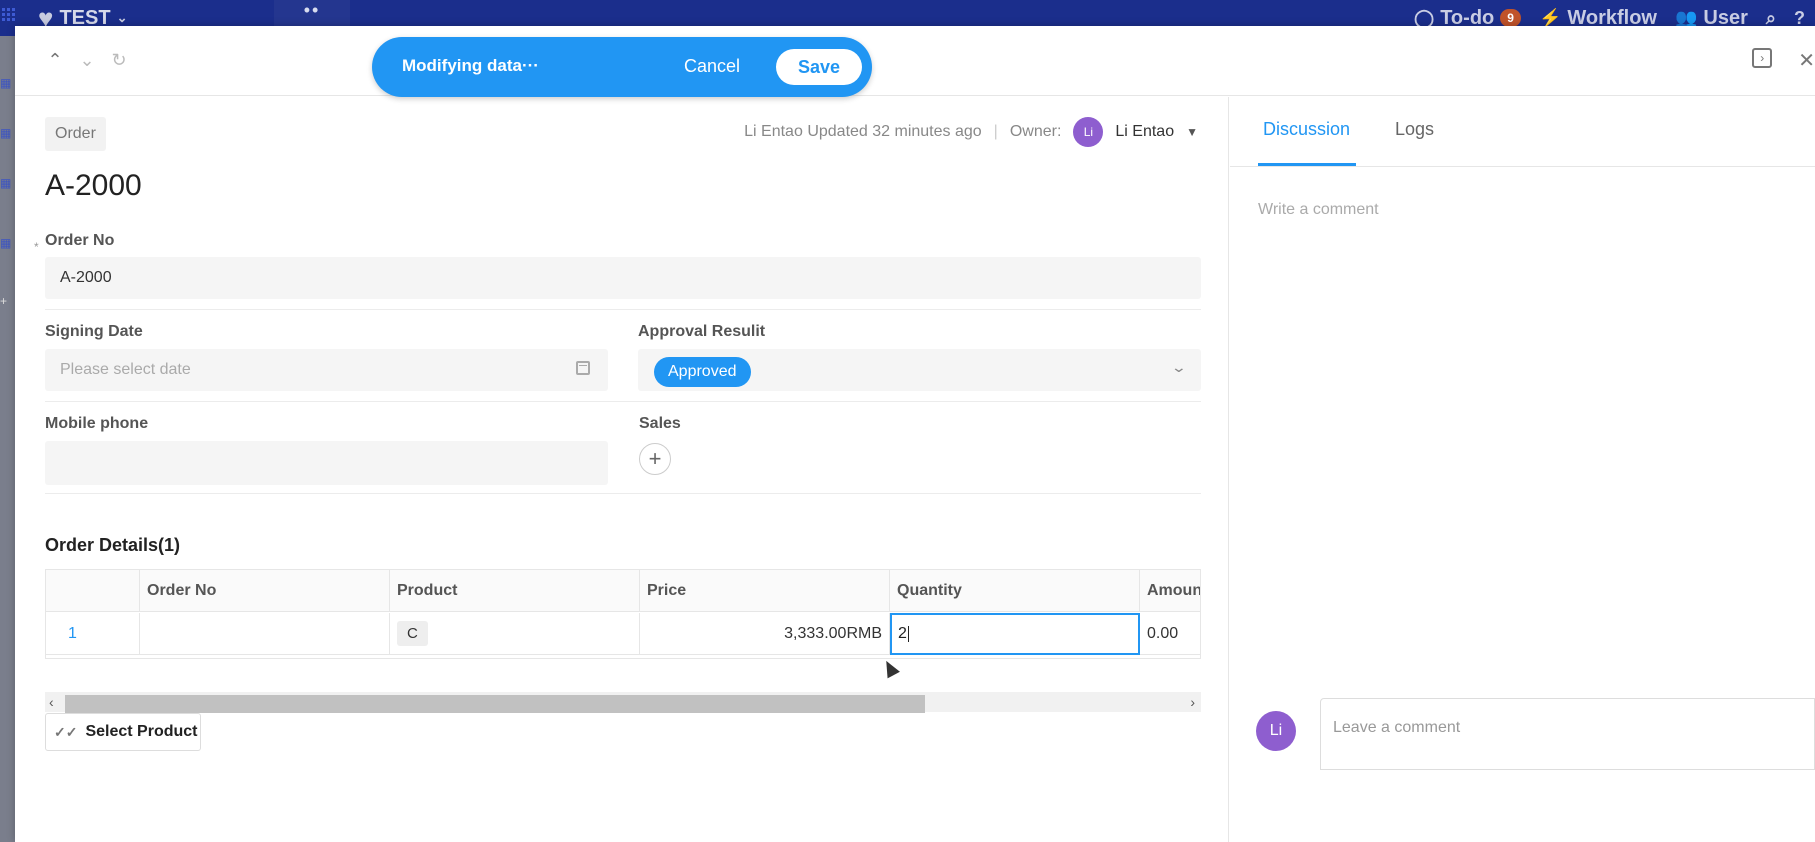 Image resolution: width=1815 pixels, height=842 pixels. Describe the element at coordinates (1306, 129) in the screenshot. I see `tab-discussion: Discussion` at that location.